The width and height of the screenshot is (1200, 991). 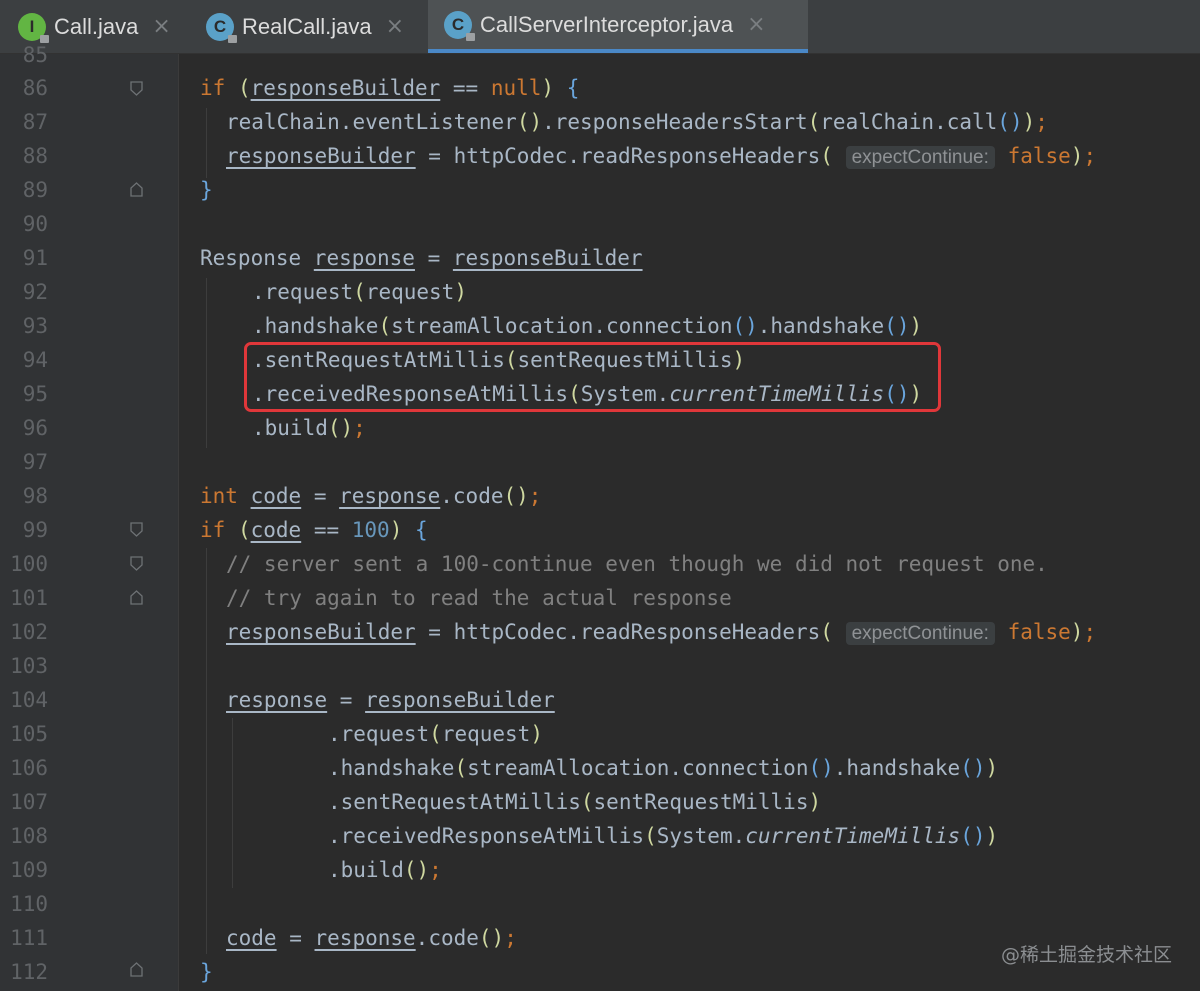 I want to click on line-number: 95, so click(x=35, y=394).